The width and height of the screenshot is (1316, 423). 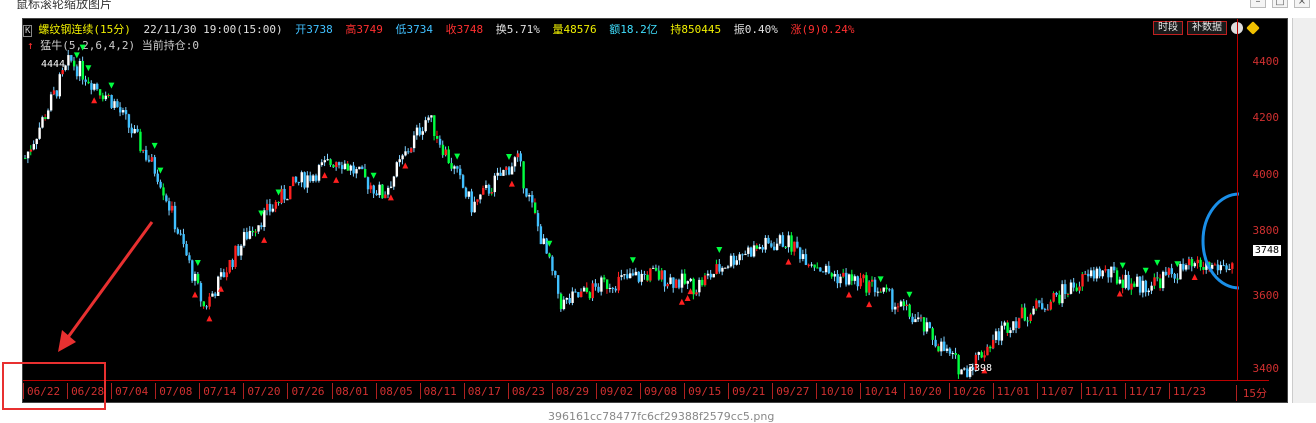 What do you see at coordinates (661, 416) in the screenshot?
I see `image-caption: 396161cc78477fc6cf29388f2579cc5.png` at bounding box center [661, 416].